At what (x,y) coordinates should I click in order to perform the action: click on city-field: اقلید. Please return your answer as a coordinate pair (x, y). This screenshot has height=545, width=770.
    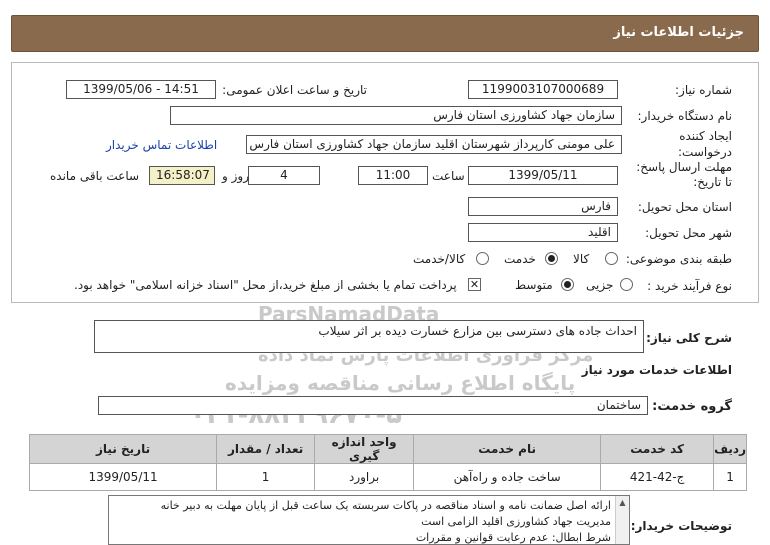
    Looking at the image, I should click on (543, 232).